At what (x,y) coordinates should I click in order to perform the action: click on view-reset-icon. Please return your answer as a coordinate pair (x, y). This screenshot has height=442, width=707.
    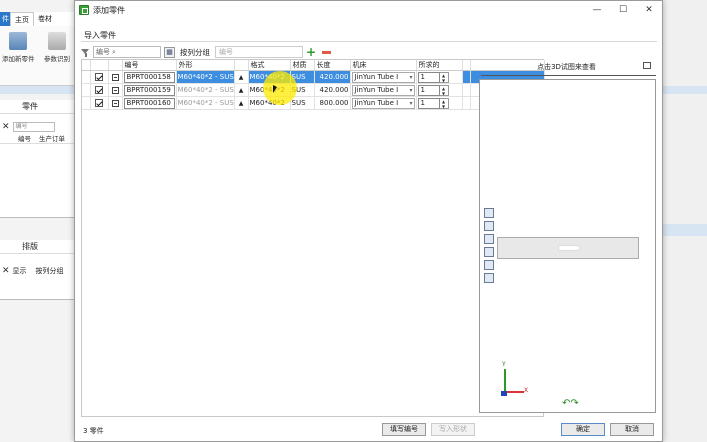
    Looking at the image, I should click on (489, 278).